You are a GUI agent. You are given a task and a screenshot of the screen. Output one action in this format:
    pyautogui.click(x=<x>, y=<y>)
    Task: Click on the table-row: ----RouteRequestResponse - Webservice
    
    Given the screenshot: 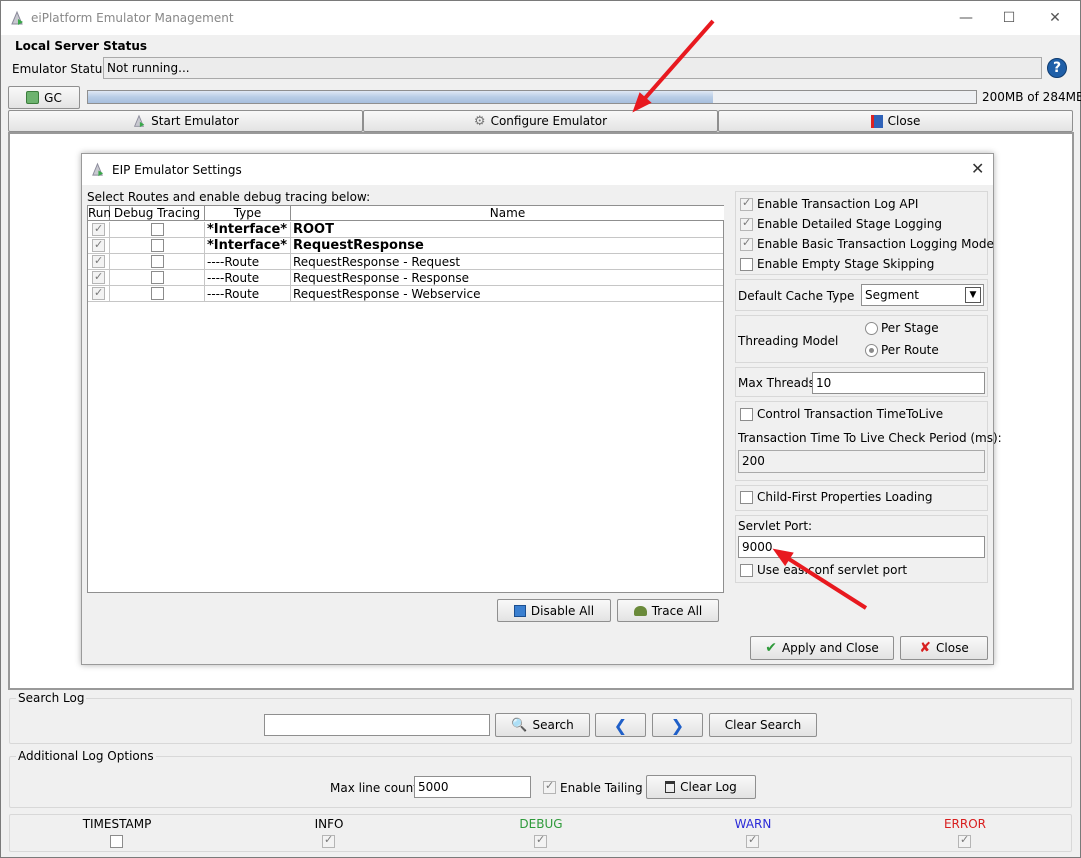 What is the action you would take?
    pyautogui.click(x=405, y=294)
    